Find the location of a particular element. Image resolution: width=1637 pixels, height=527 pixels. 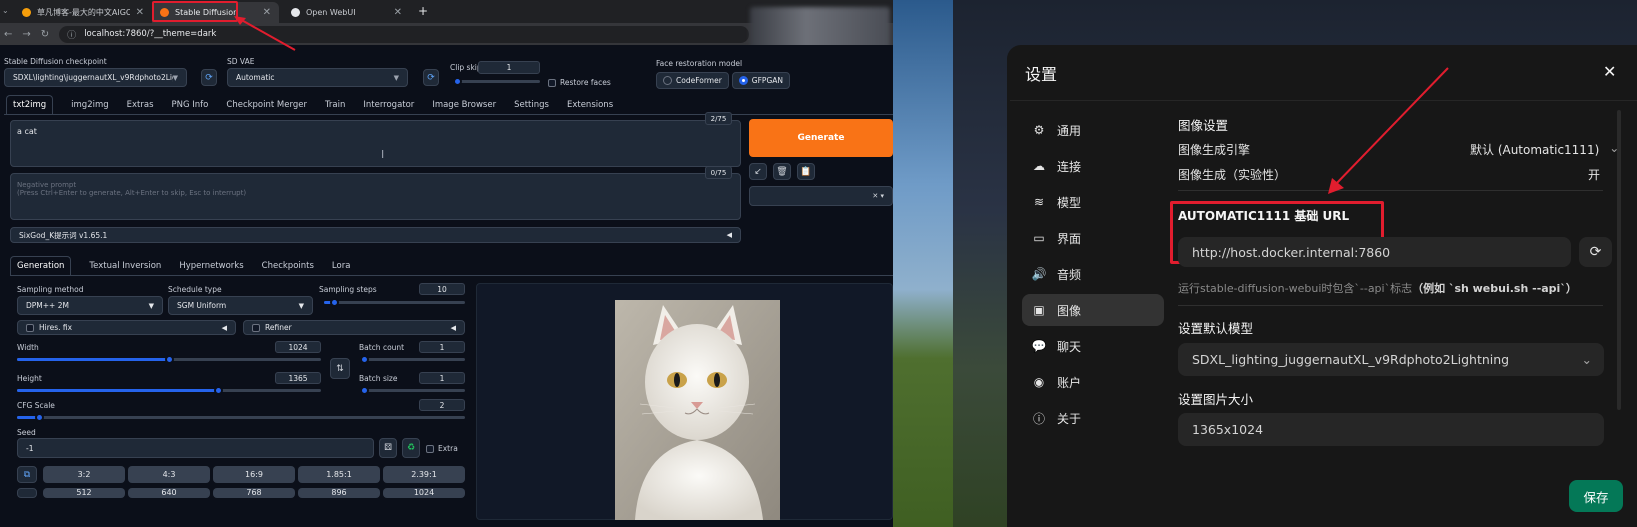

radio-gfpgan: GFPGAN is located at coordinates (760, 80).